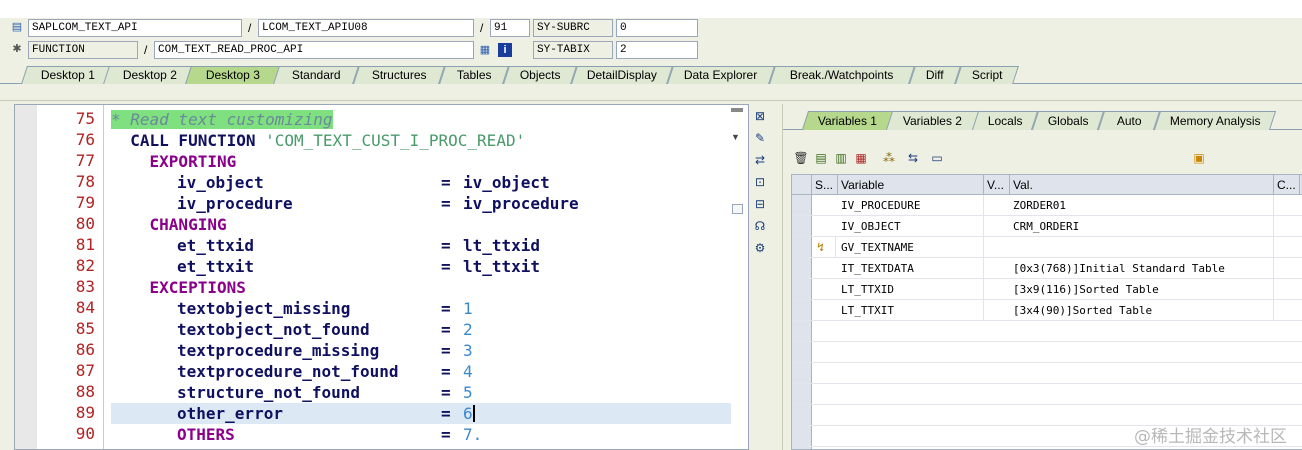  What do you see at coordinates (911, 310) in the screenshot?
I see `variable-name: LT_TTXIT` at bounding box center [911, 310].